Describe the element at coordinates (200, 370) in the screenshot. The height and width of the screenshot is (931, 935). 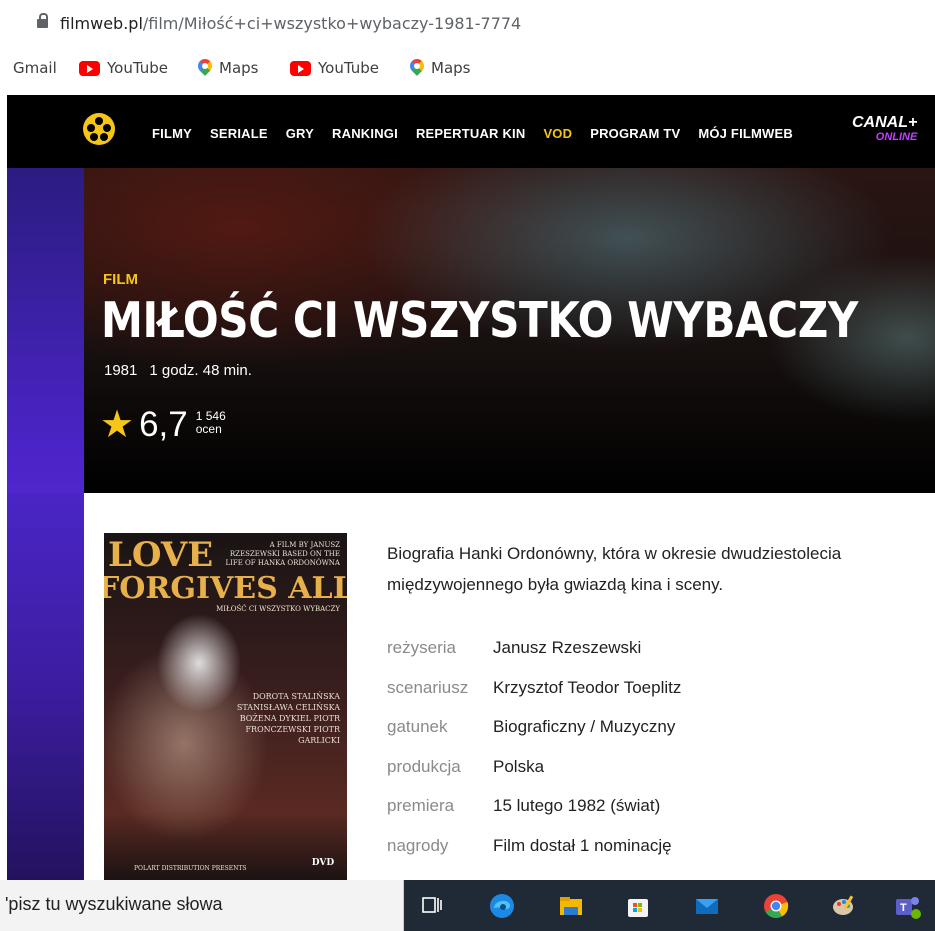
I see `film-duration: 1 godz. 48 min.` at that location.